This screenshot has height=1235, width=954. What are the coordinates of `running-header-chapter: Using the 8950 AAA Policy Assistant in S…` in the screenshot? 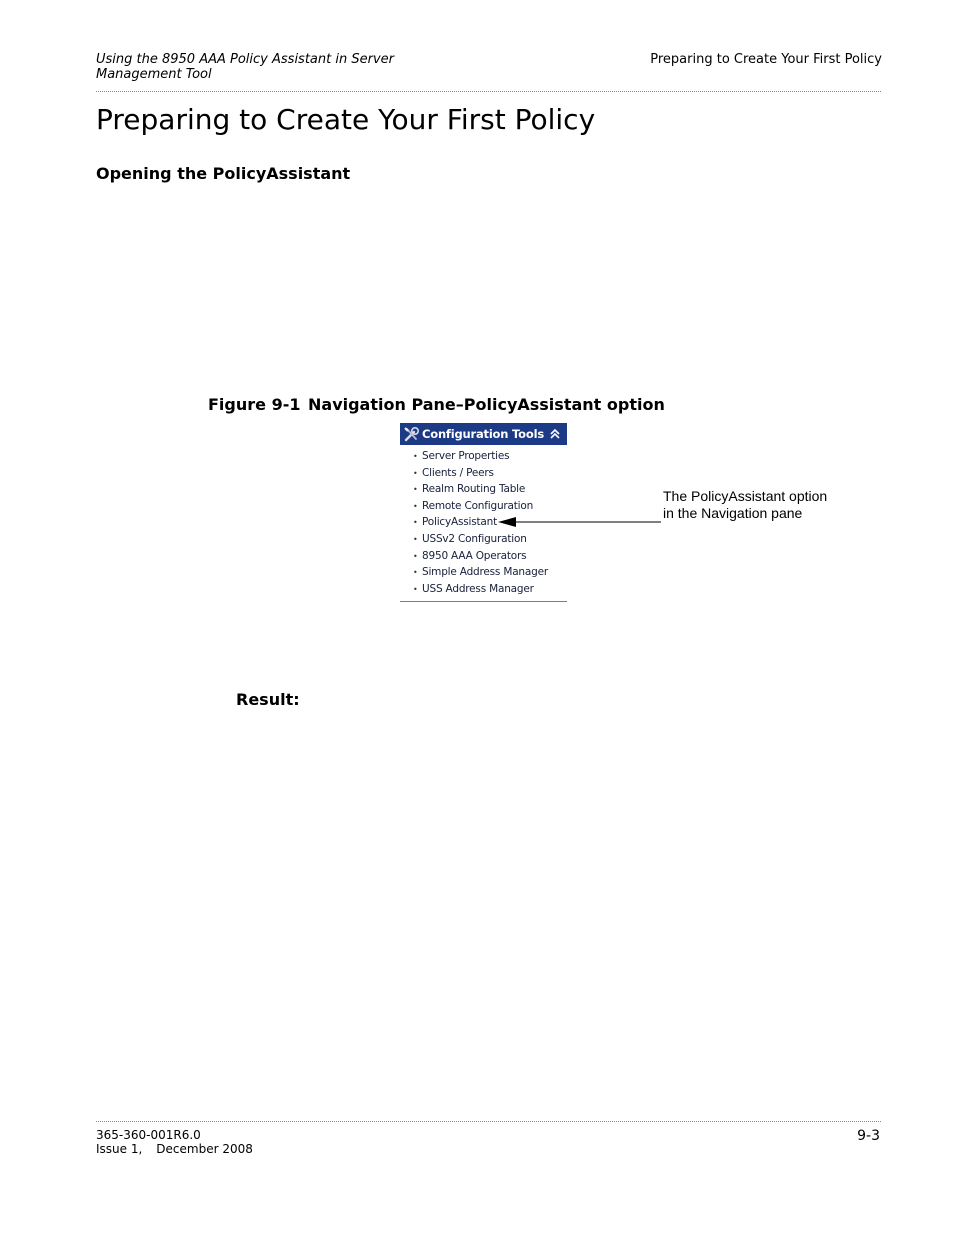 It's located at (261, 67).